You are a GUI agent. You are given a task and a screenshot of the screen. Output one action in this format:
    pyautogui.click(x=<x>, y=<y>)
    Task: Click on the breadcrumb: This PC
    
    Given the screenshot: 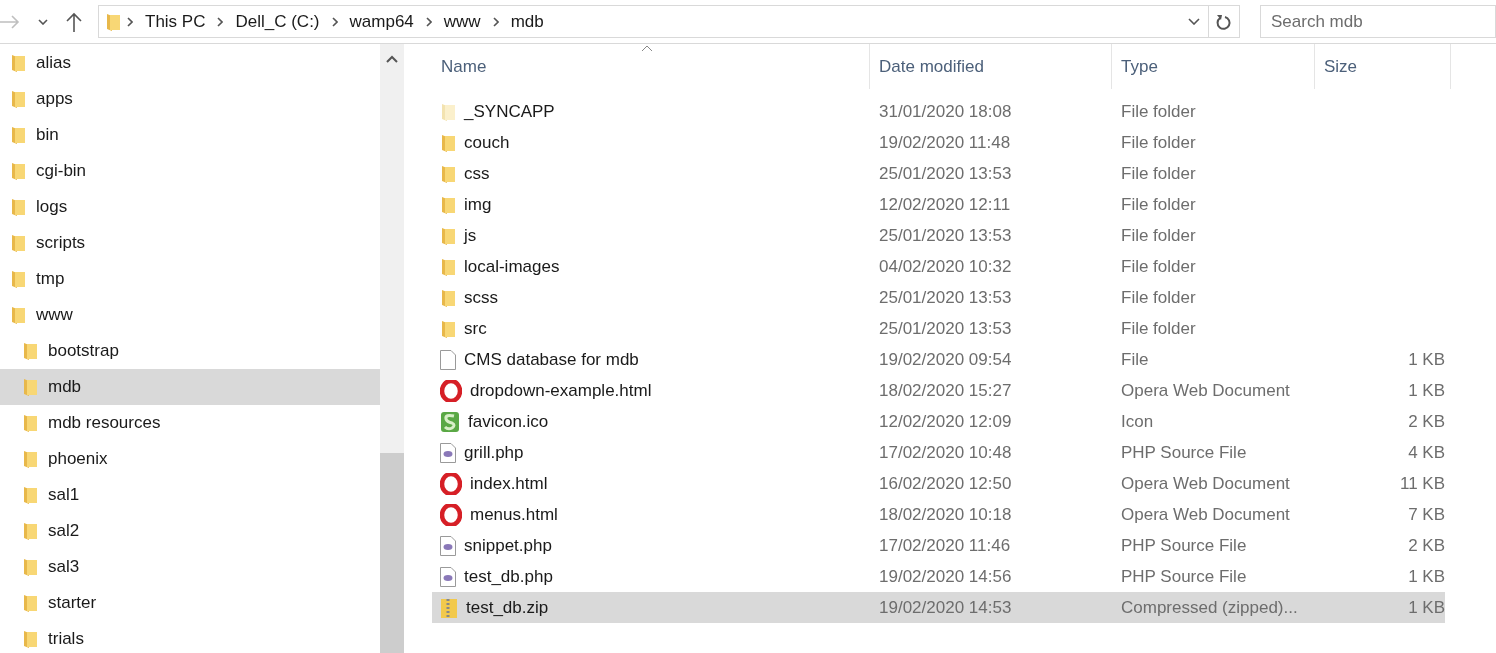 What is the action you would take?
    pyautogui.click(x=175, y=21)
    